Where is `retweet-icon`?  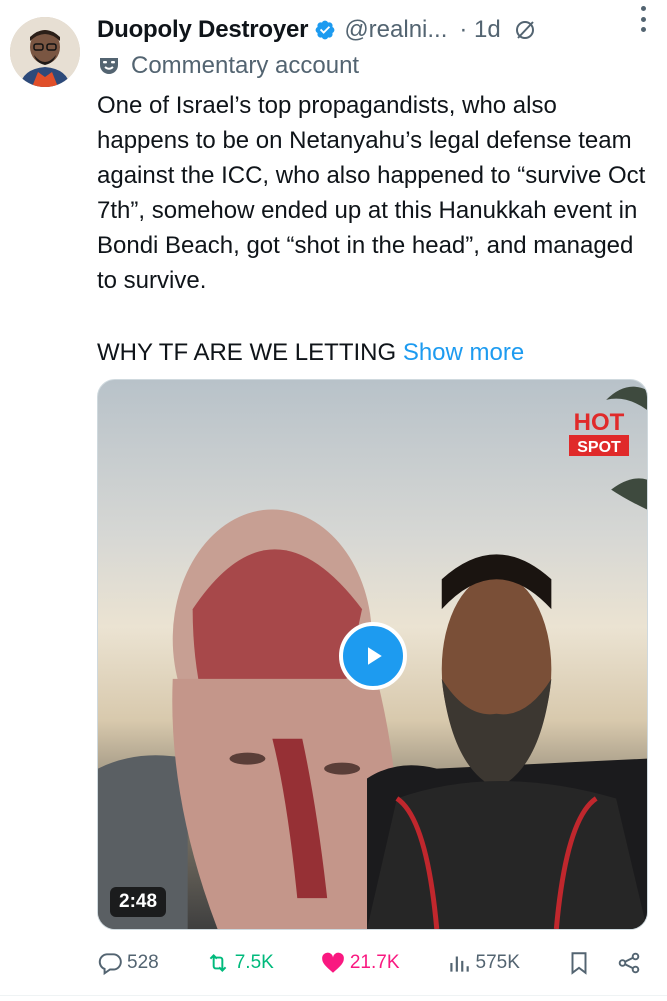
retweet-icon is located at coordinates (218, 963).